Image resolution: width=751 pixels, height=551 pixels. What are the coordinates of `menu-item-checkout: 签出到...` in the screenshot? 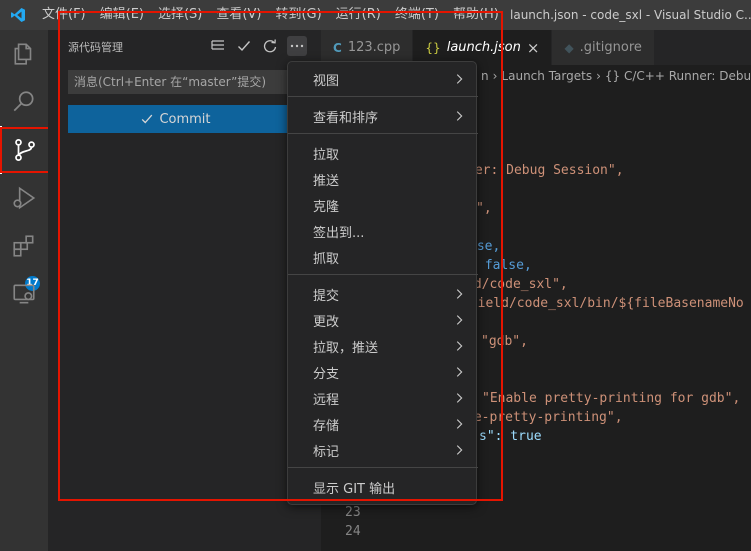 It's located at (383, 231).